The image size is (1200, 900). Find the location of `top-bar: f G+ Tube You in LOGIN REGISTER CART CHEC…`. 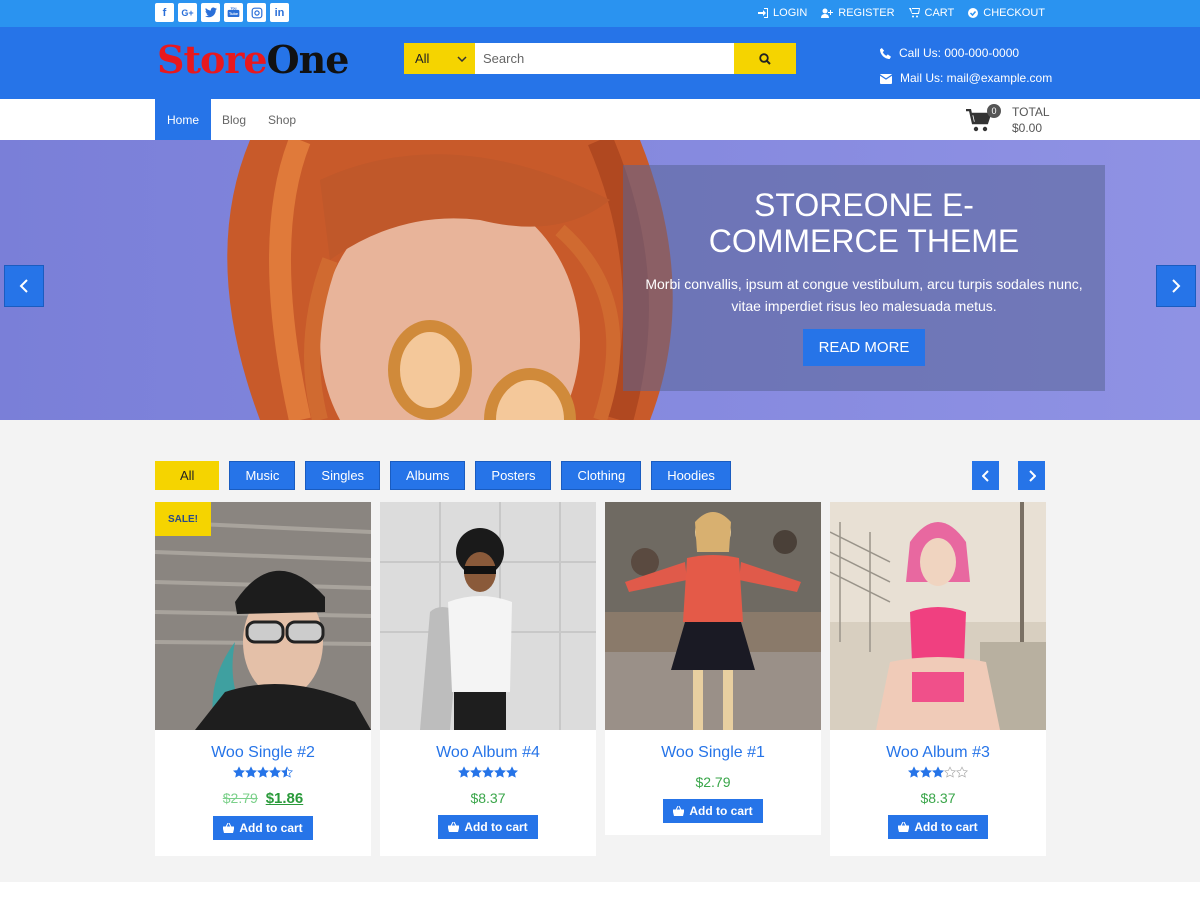

top-bar: f G+ Tube You in LOGIN REGISTER CART CHEC… is located at coordinates (600, 13).